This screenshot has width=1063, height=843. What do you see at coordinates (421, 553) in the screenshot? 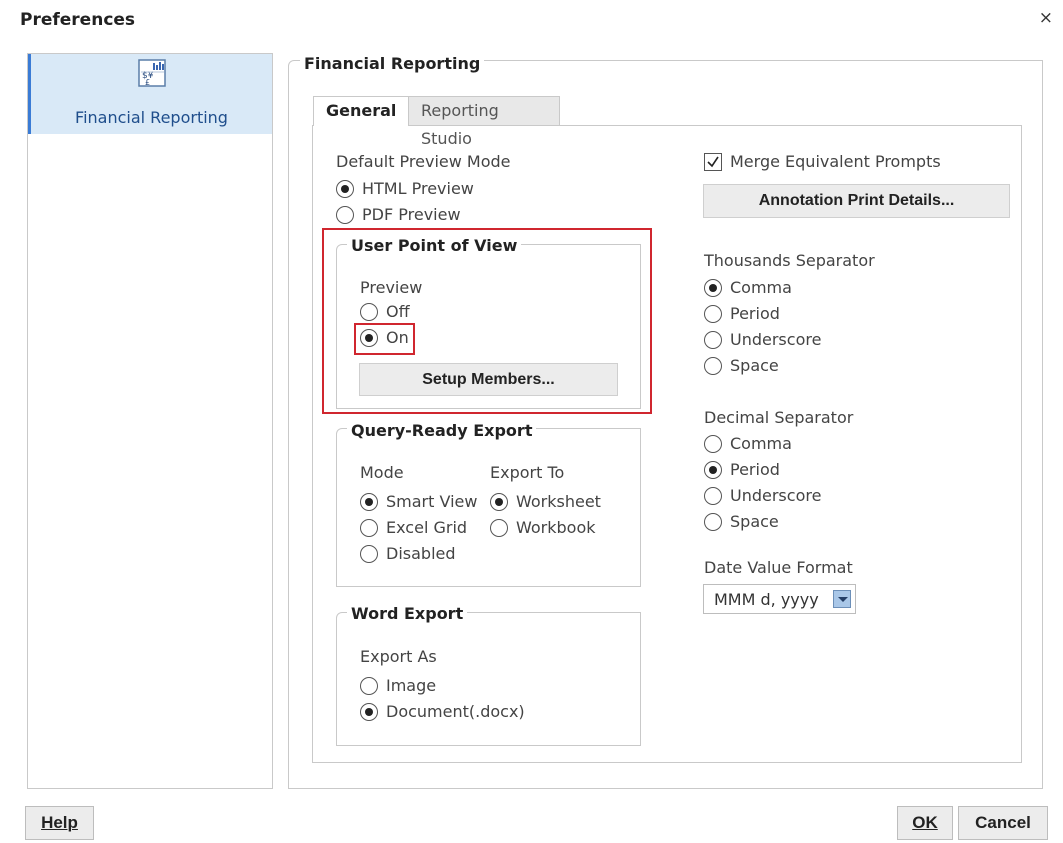
I see `radio-label: Disabled` at bounding box center [421, 553].